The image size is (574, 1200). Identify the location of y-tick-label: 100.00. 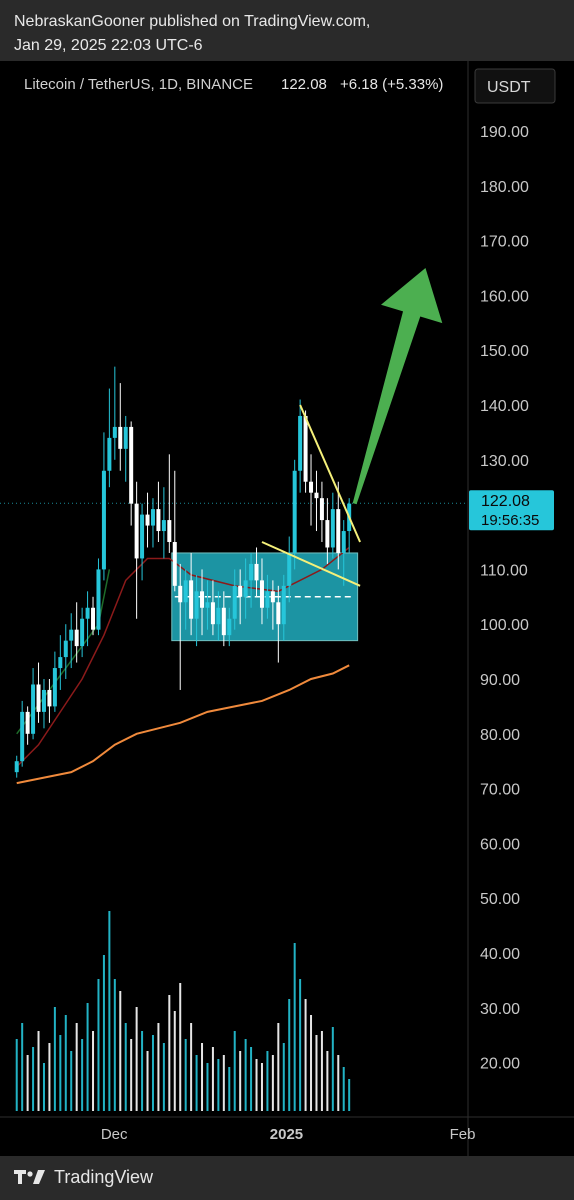
(504, 625).